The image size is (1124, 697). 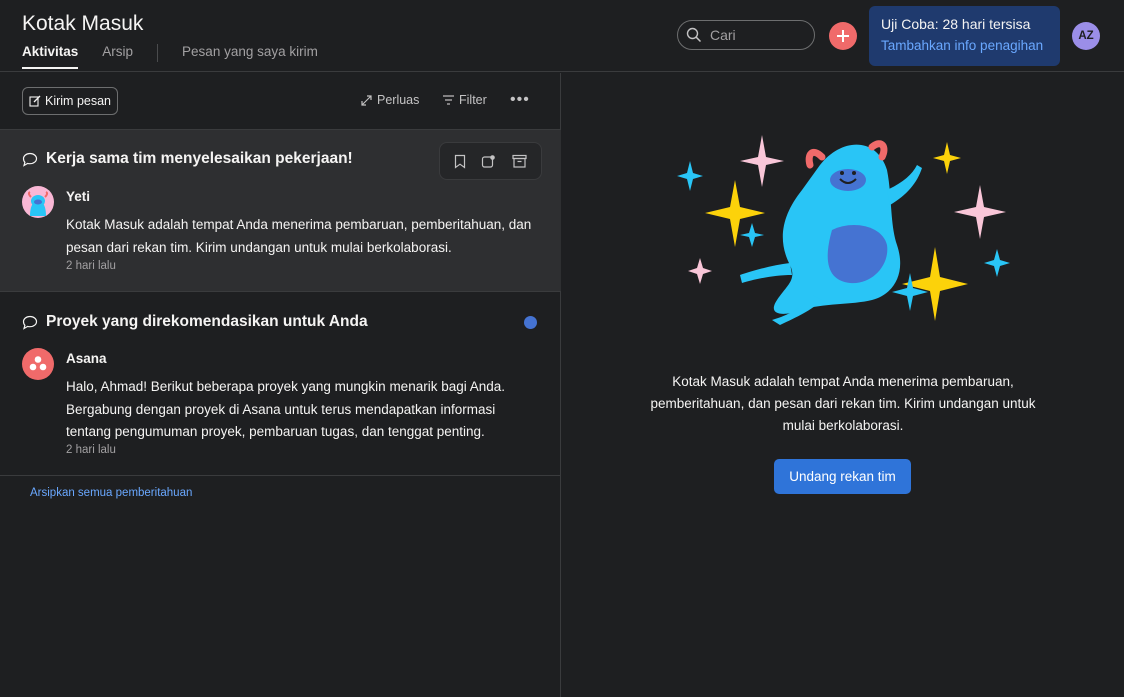 I want to click on notification-title: Kerja sama tim menyelesaikan pekerjaan!, so click(x=187, y=159).